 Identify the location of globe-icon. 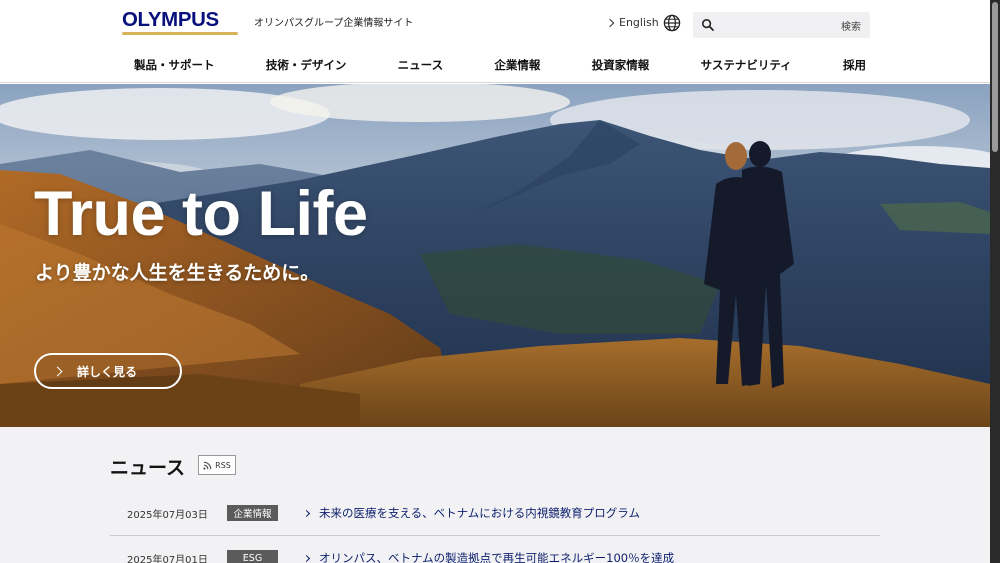
(672, 23).